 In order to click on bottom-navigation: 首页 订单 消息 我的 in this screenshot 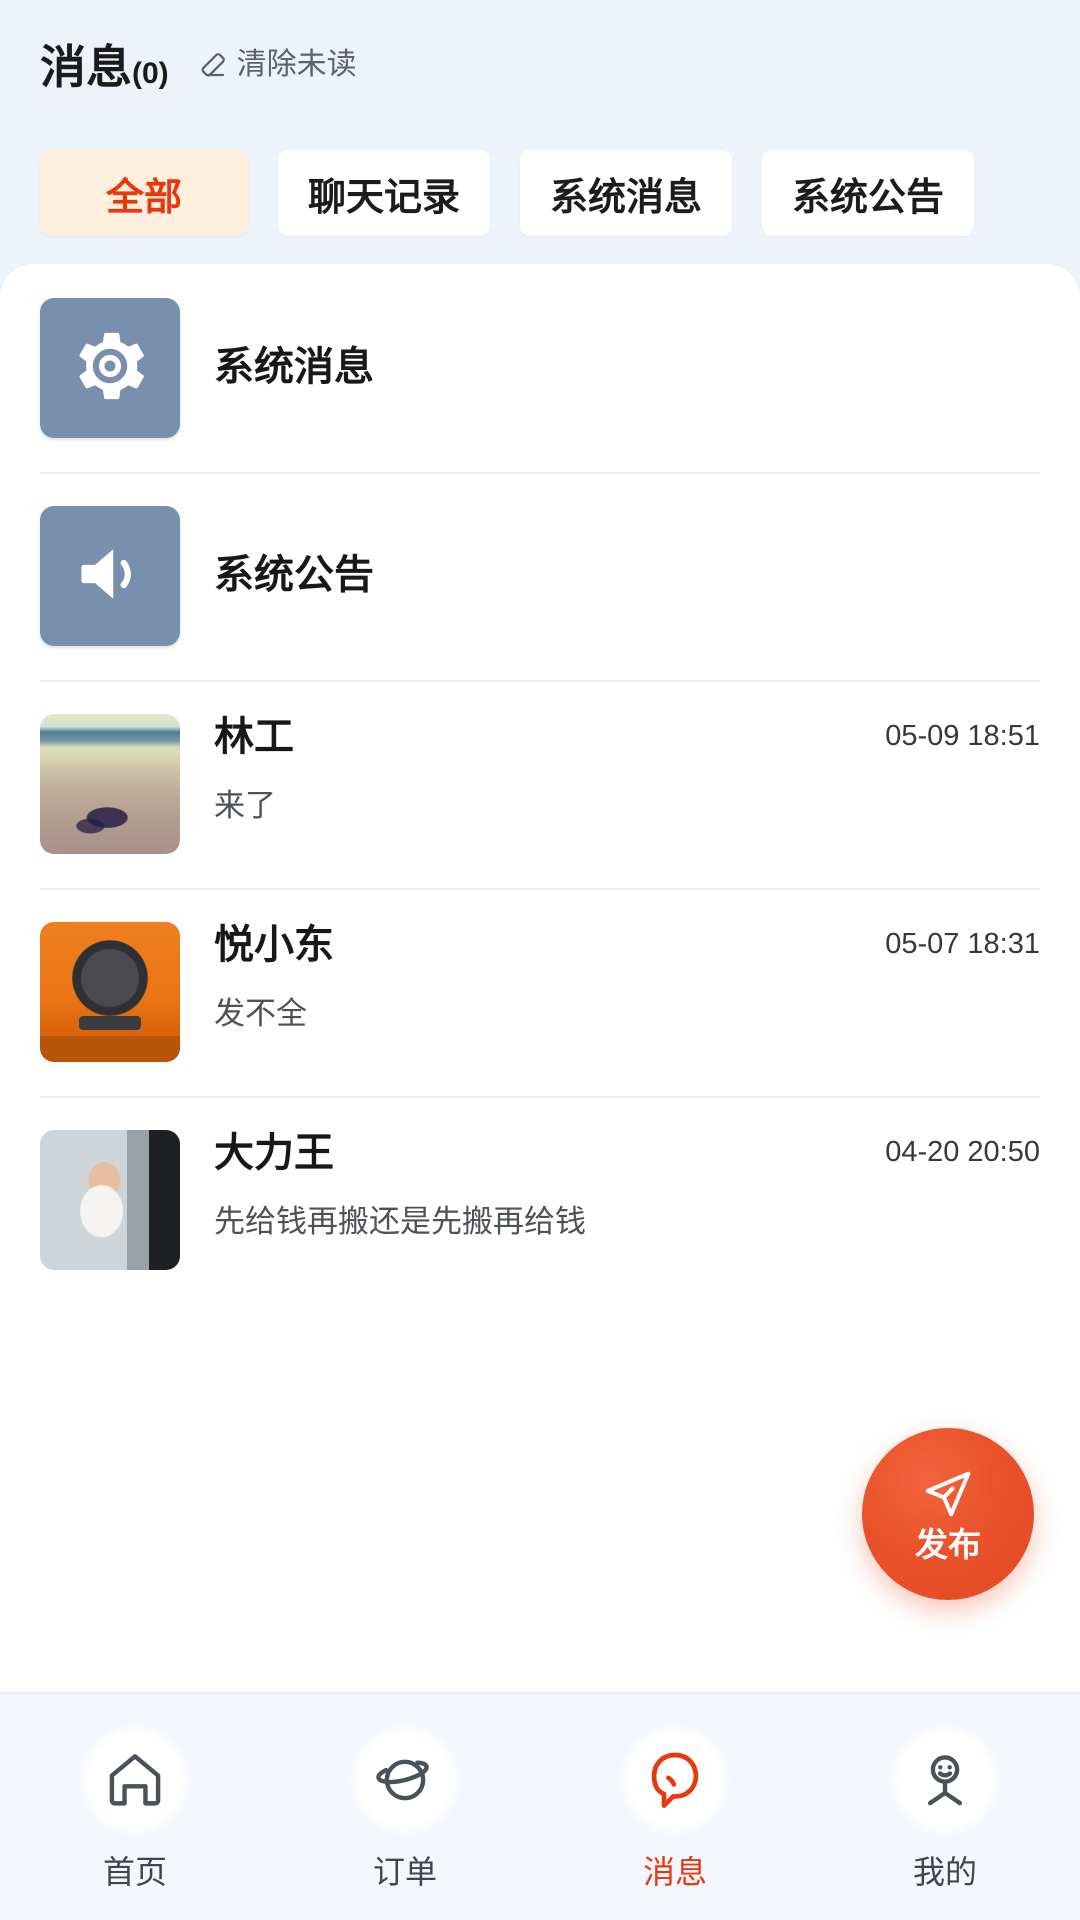, I will do `click(540, 1806)`.